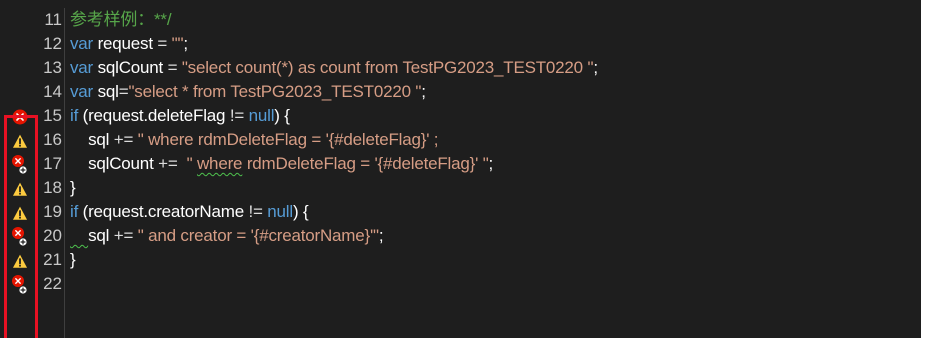  I want to click on line-number: 19, so click(52, 211).